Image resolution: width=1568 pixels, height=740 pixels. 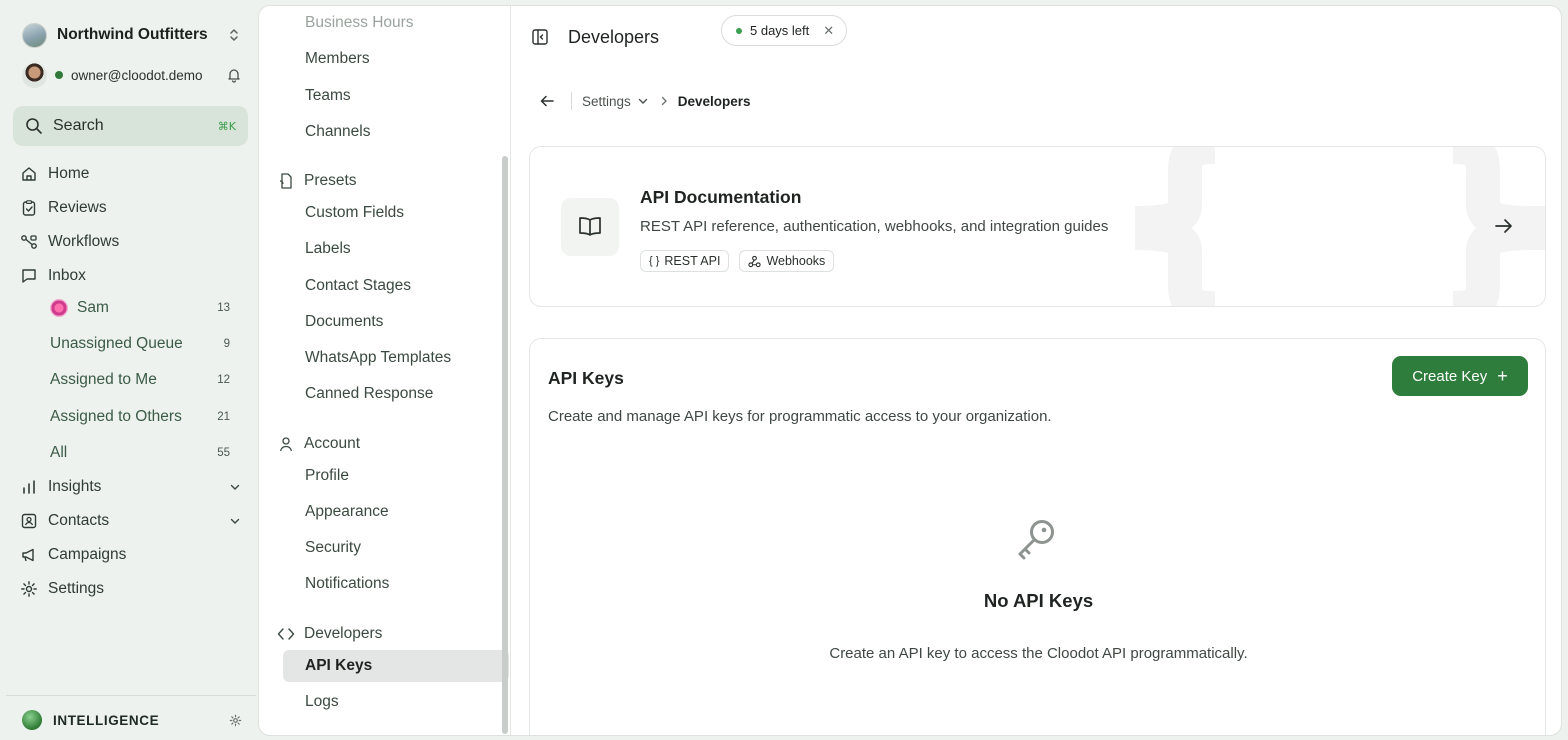 What do you see at coordinates (140, 417) in the screenshot?
I see `inbox-item-assigned-to-others: Assigned to Others 21` at bounding box center [140, 417].